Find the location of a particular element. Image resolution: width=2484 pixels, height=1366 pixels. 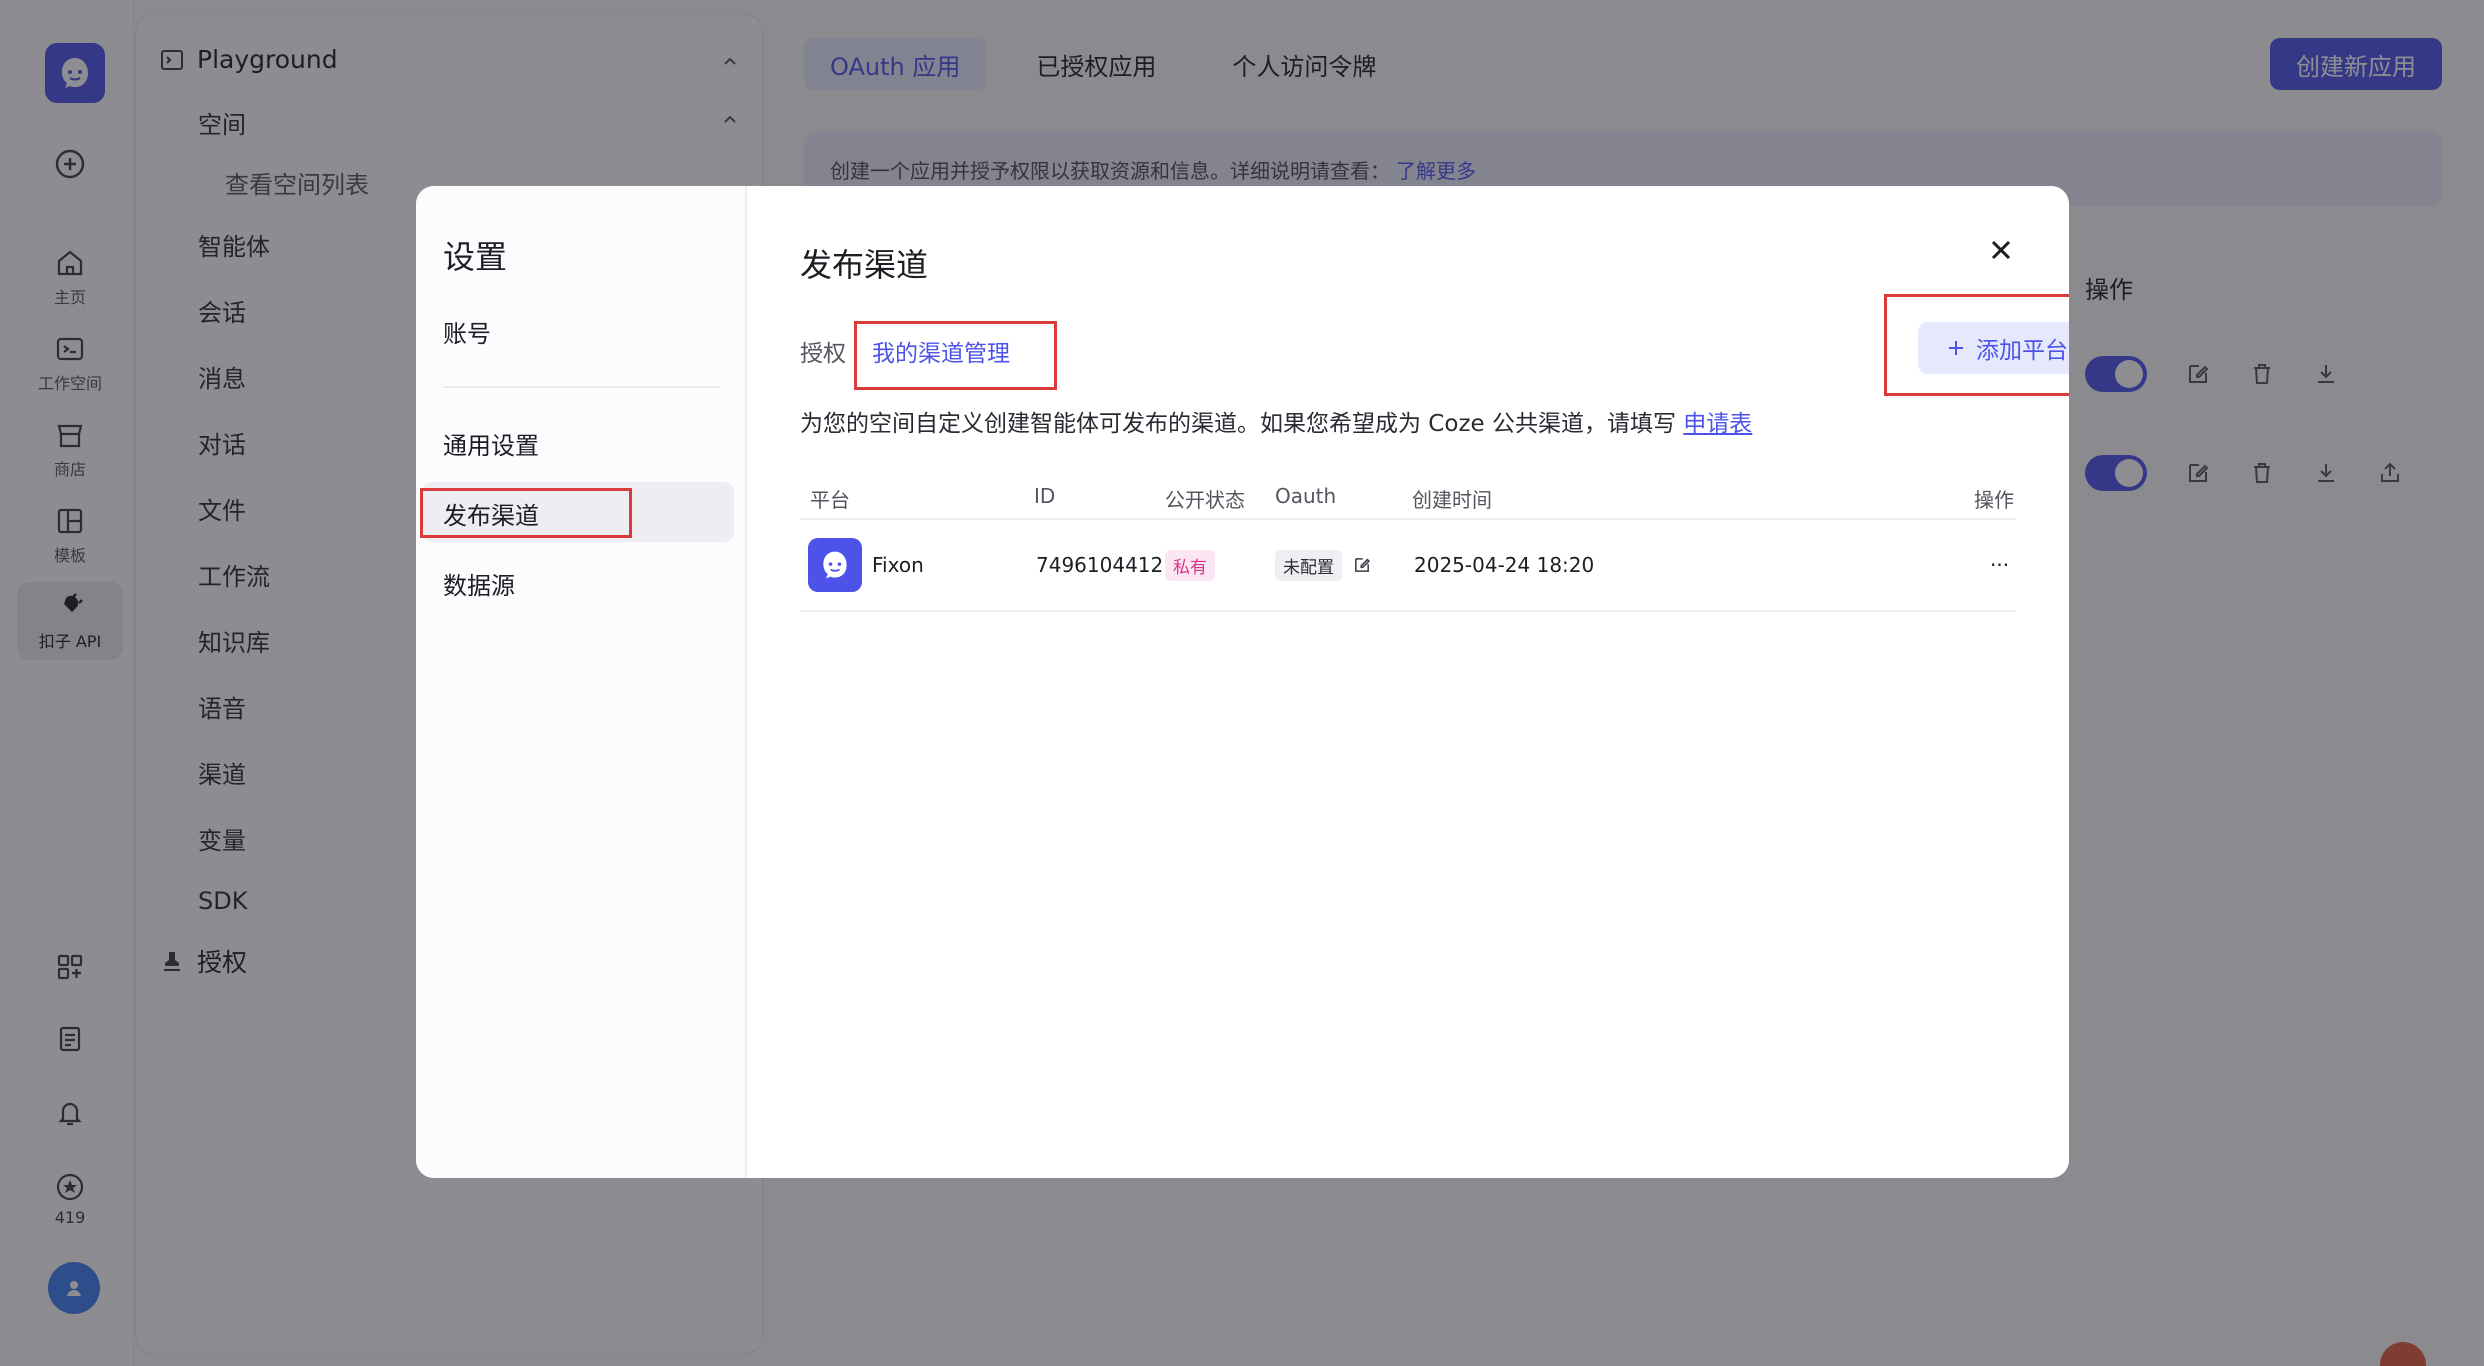

oauth-badge: 未配置 is located at coordinates (1308, 565).